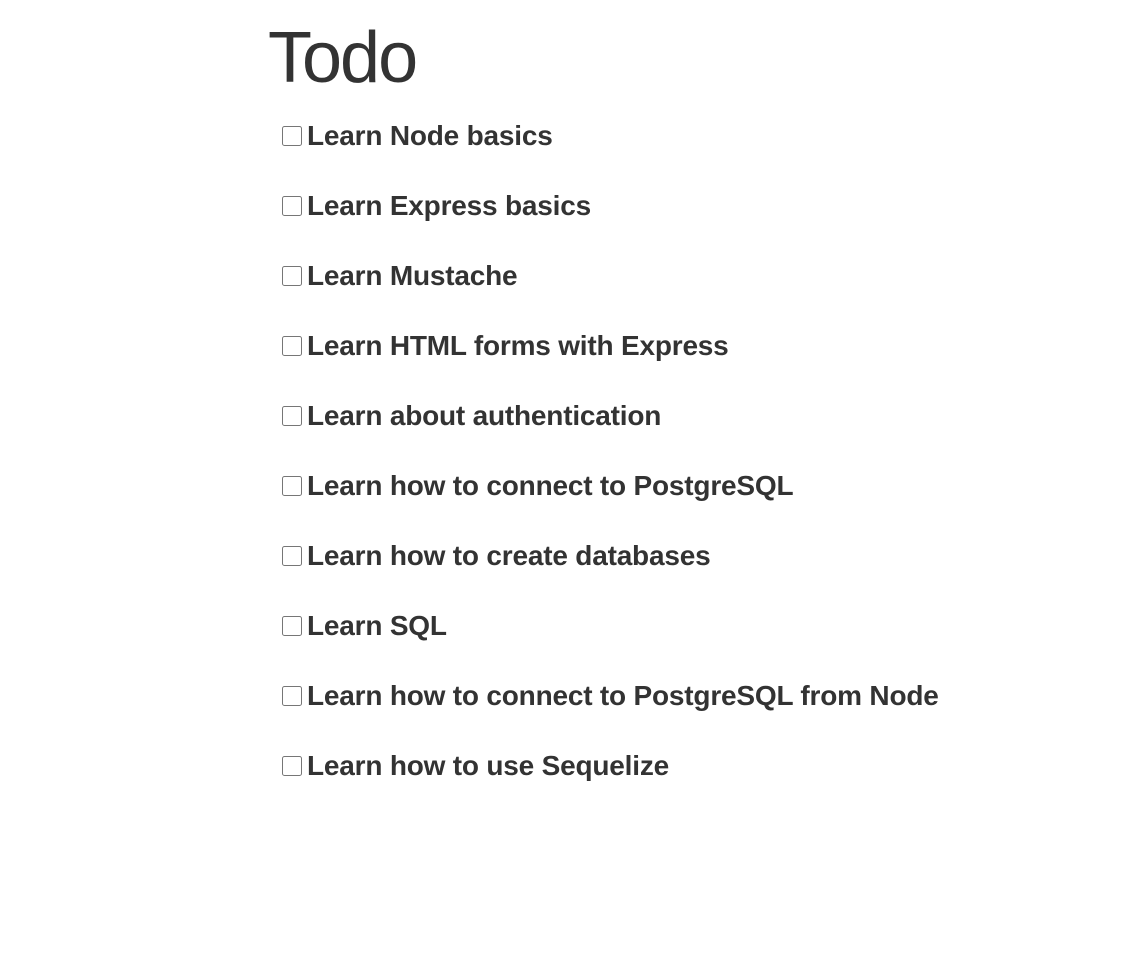 This screenshot has width=1142, height=954. I want to click on todo-label: Learn SQL, so click(377, 626).